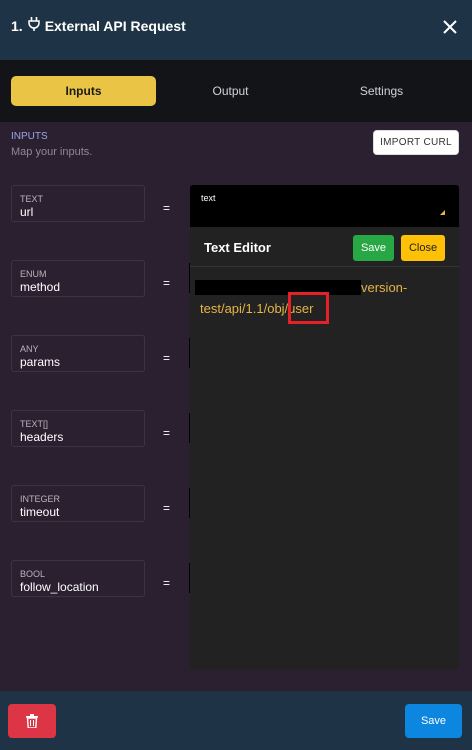 The width and height of the screenshot is (472, 750). What do you see at coordinates (40, 287) in the screenshot?
I see `param-name: method` at bounding box center [40, 287].